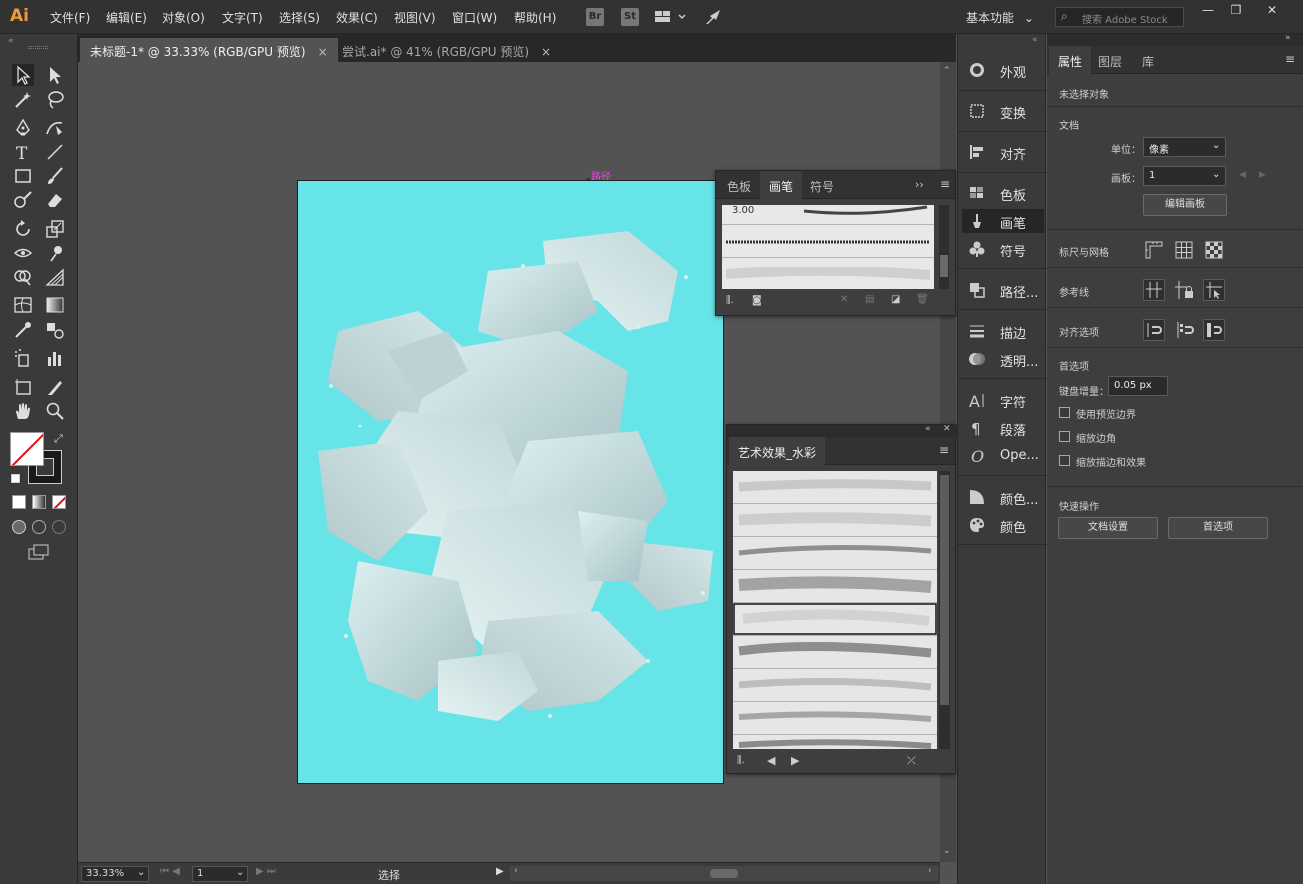  I want to click on brush-list-scrollbar, so click(944, 247).